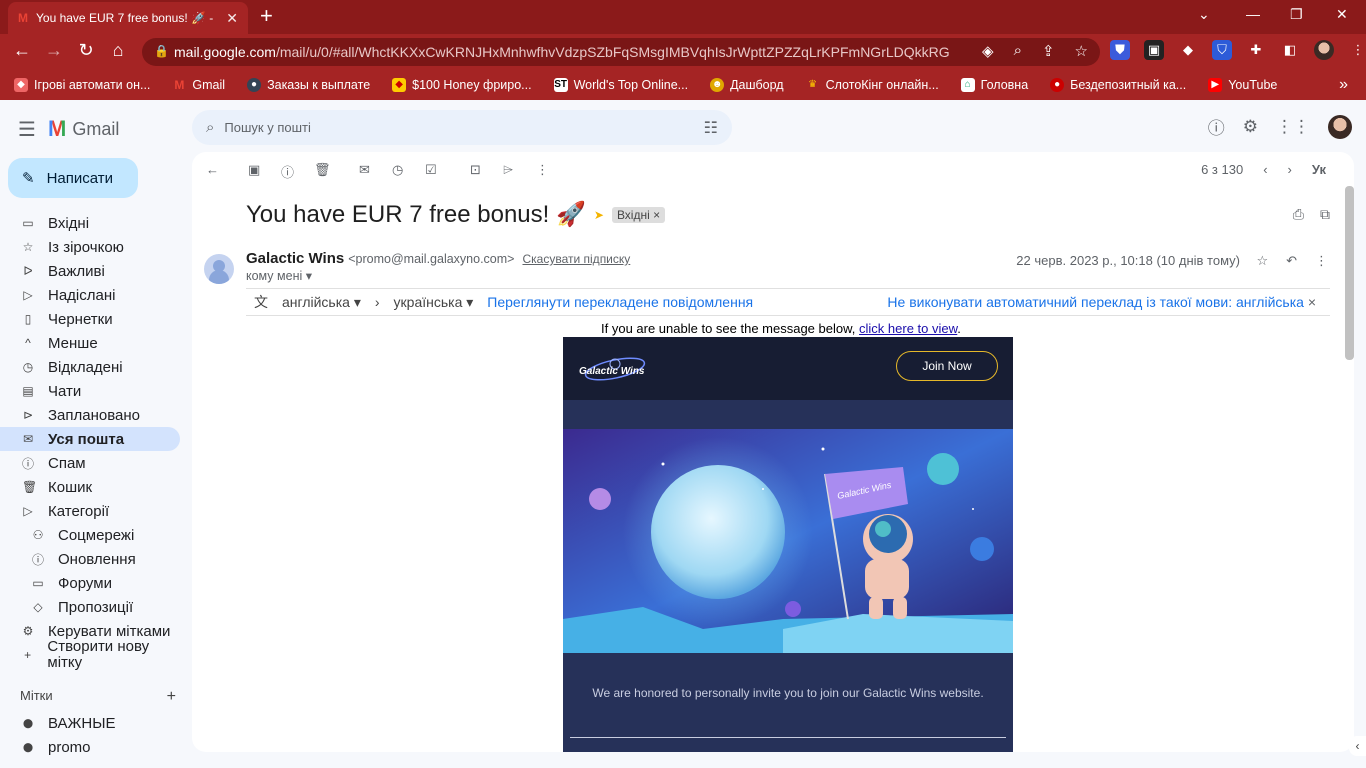 The height and width of the screenshot is (768, 1366). What do you see at coordinates (90, 271) in the screenshot?
I see `sidebar-item: ᐅ Важливі` at bounding box center [90, 271].